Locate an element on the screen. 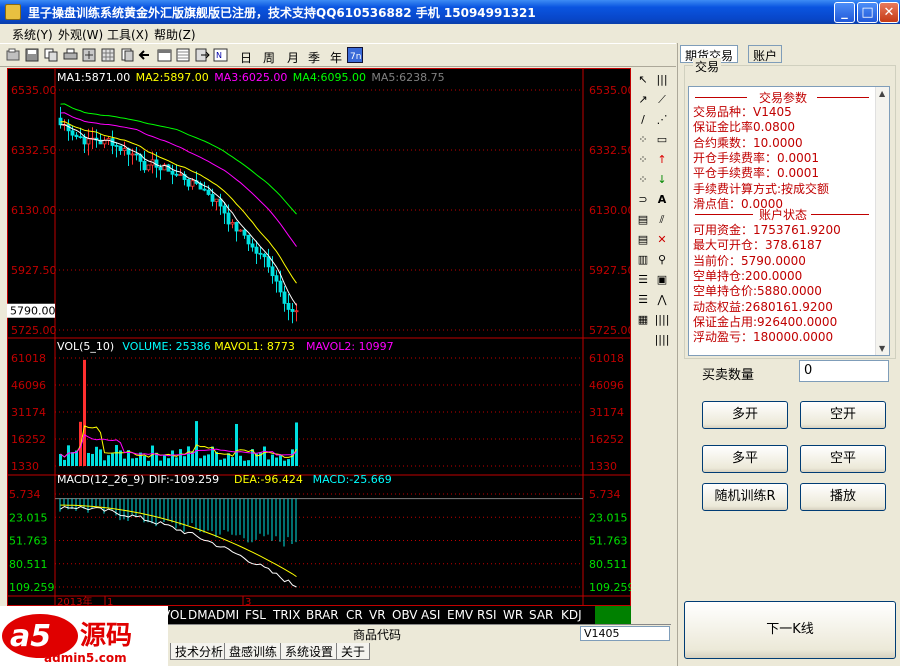  line-arrow-icon: ↗ is located at coordinates (643, 100).